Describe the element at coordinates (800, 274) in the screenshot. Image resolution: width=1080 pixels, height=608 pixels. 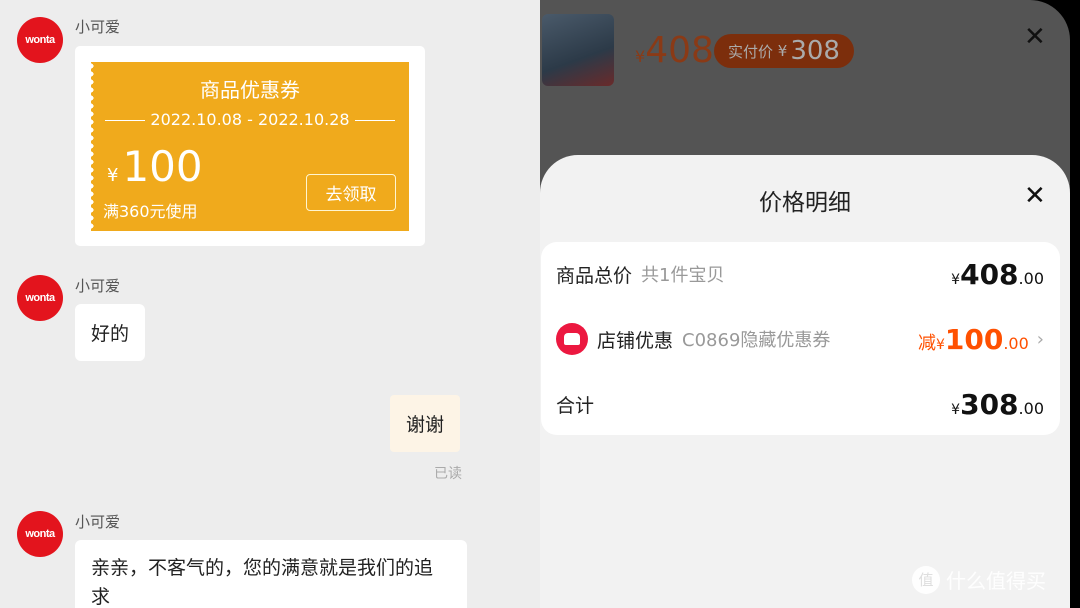
I see `row-total-price: 商品总价 共1件宝贝 ¥408.00` at that location.